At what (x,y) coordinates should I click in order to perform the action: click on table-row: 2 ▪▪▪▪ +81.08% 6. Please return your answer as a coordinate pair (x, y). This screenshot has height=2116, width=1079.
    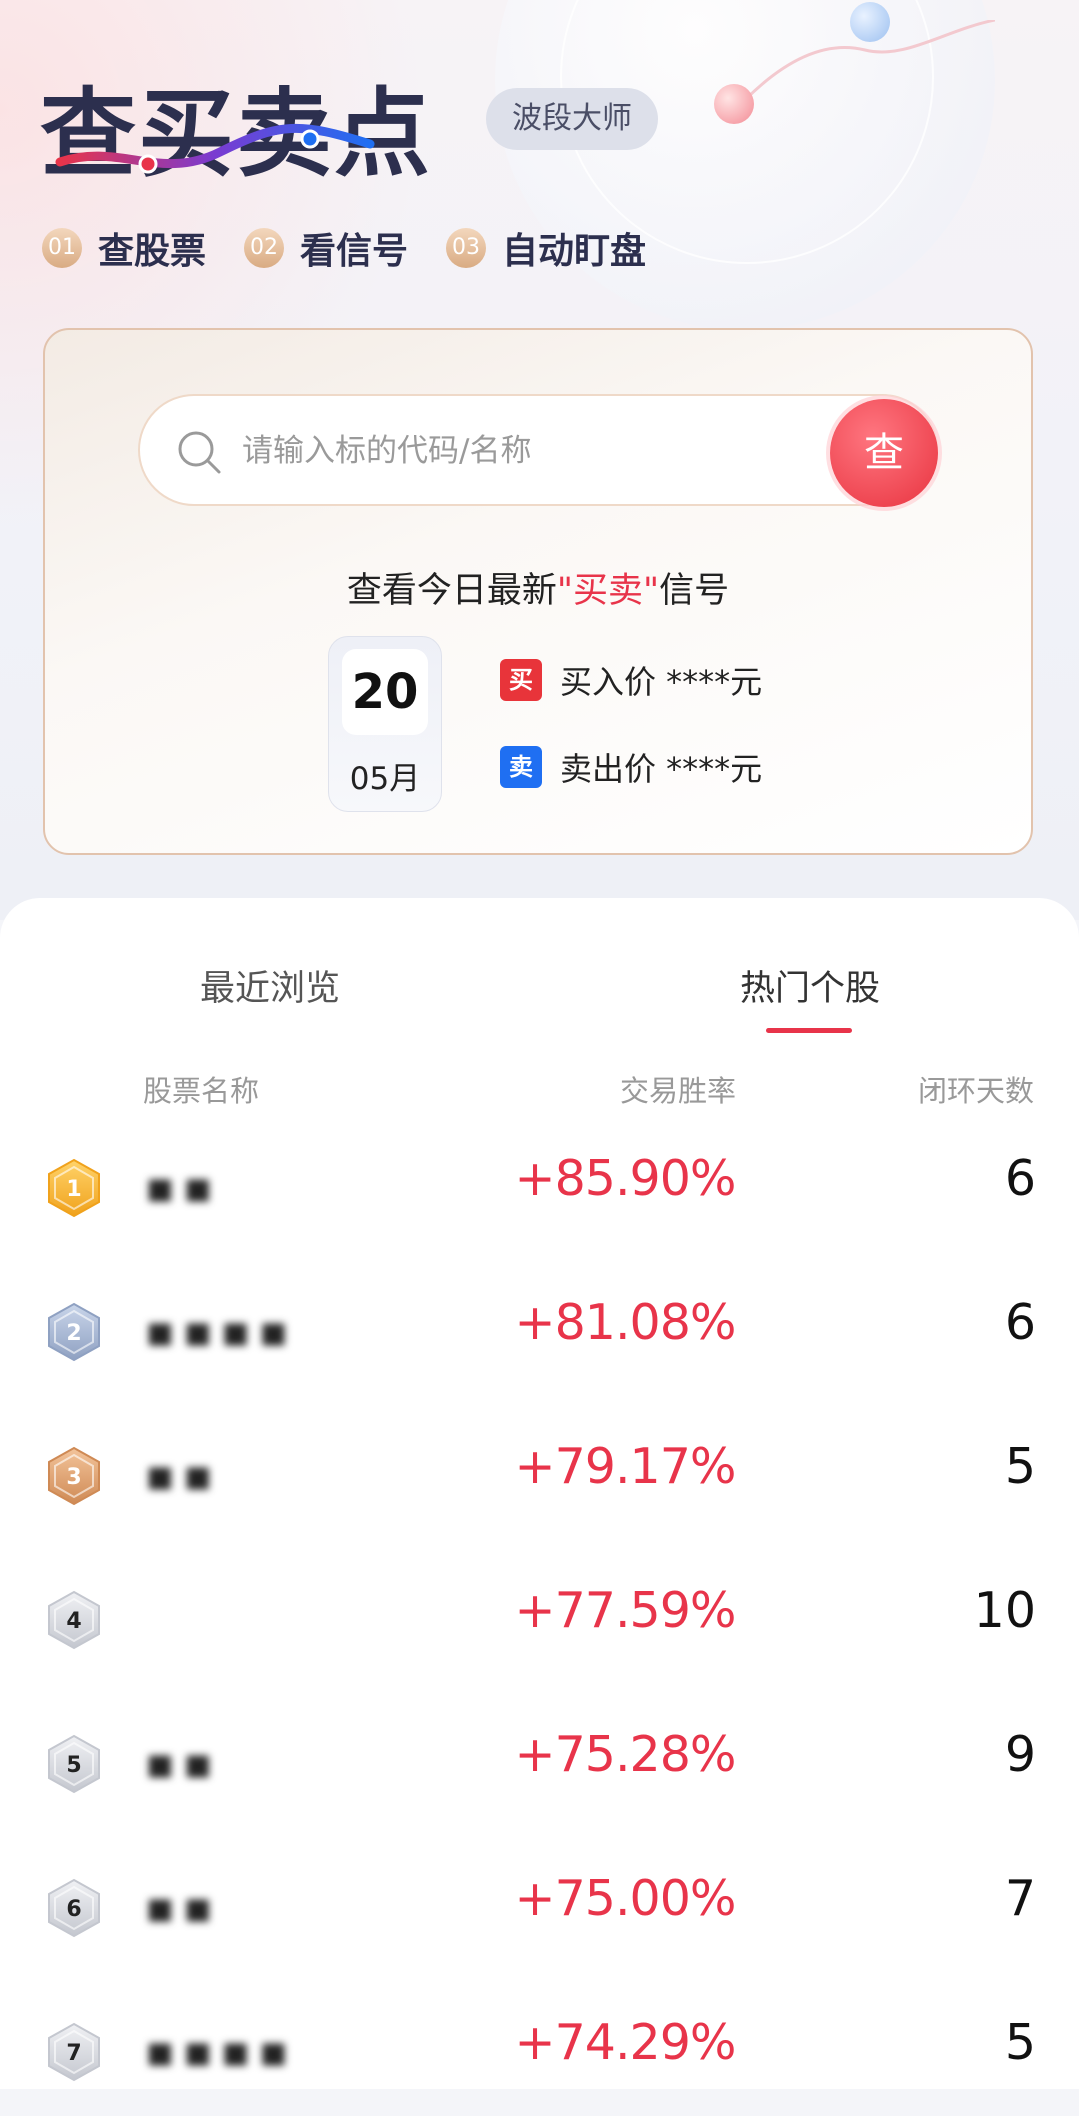
    Looking at the image, I should click on (539, 1324).